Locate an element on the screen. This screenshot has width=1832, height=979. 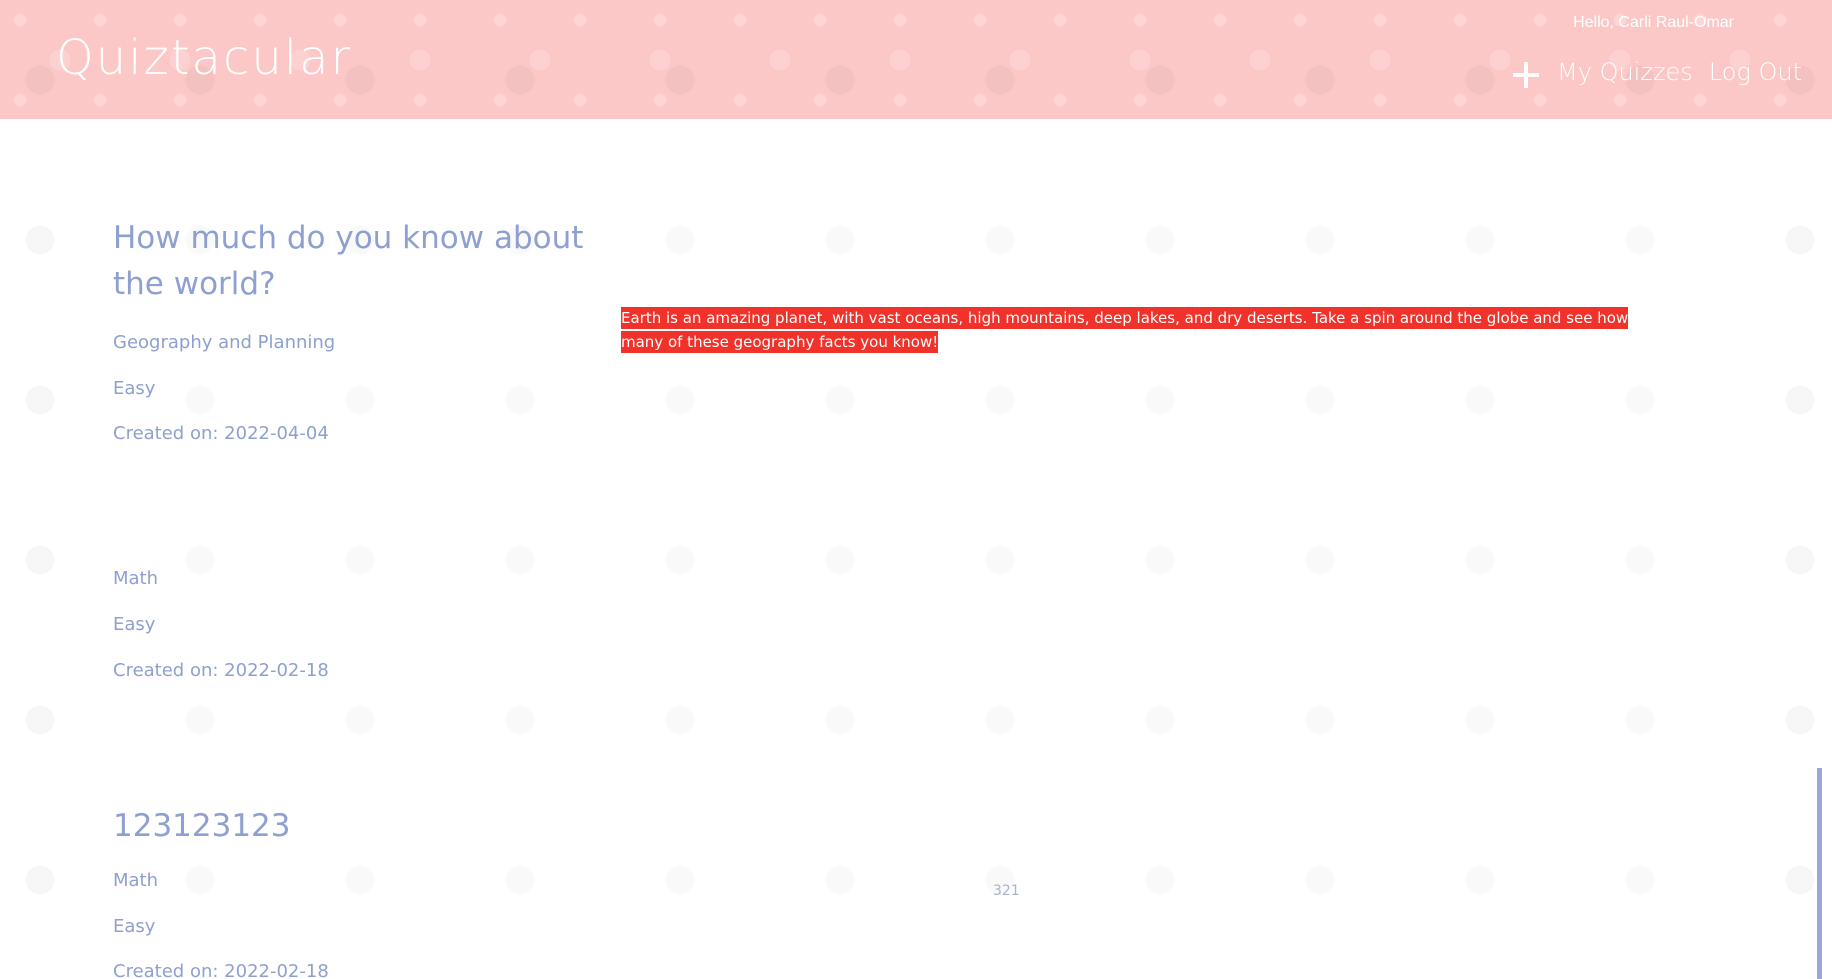
user-greeting: Hello, Carli Raul-Omar is located at coordinates (1653, 22).